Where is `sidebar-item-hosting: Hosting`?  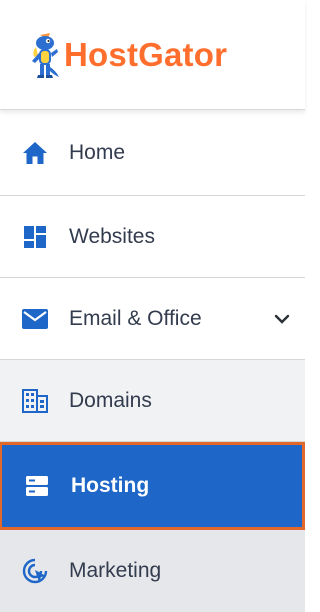
sidebar-item-hosting: Hosting is located at coordinates (152, 486).